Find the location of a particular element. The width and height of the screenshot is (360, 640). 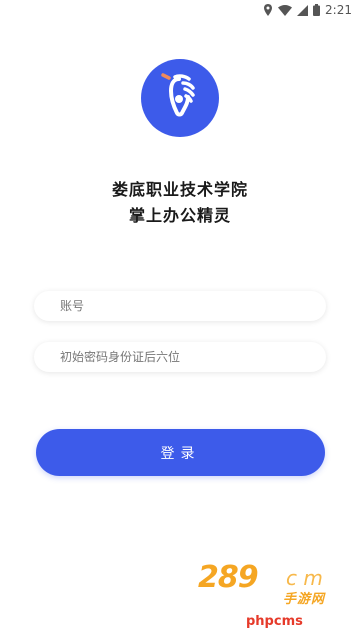

watermark-text: phpcms is located at coordinates (274, 621).